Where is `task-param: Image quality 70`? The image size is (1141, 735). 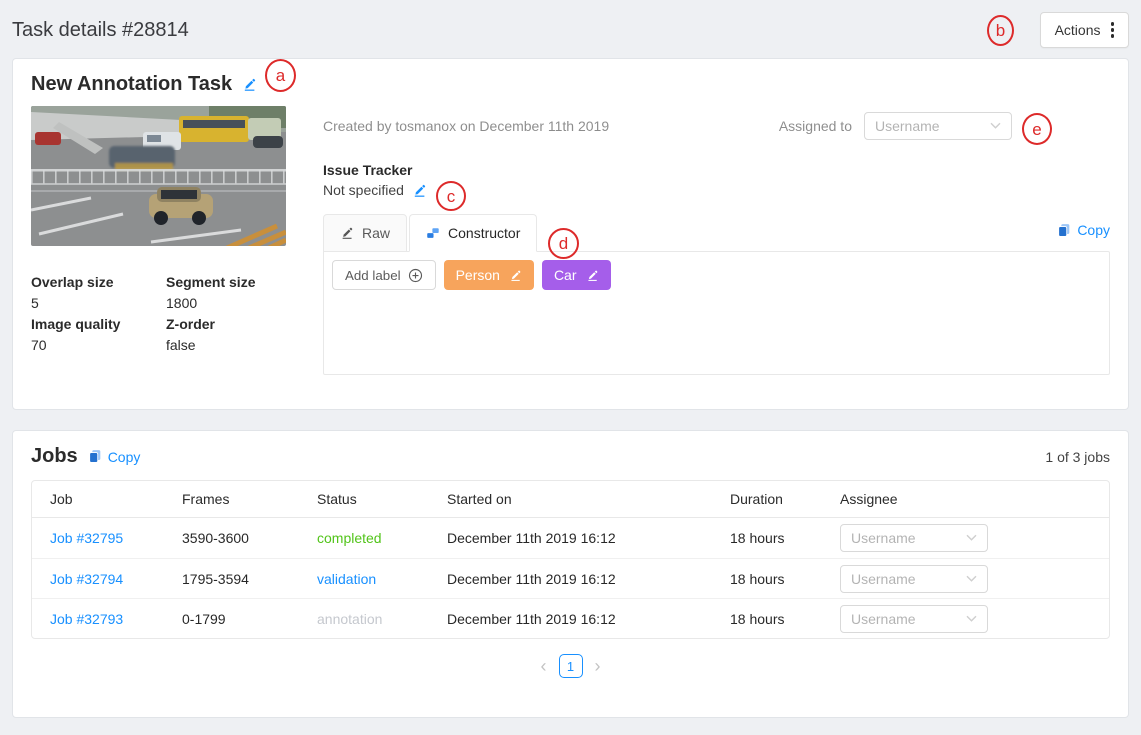
task-param: Image quality 70 is located at coordinates (98, 335).